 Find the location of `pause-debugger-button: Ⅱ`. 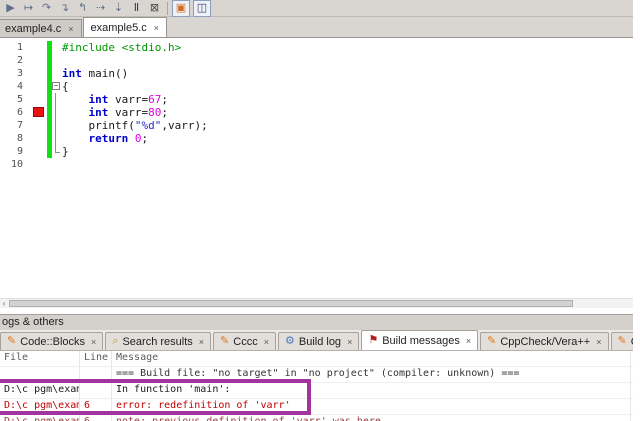

pause-debugger-button: Ⅱ is located at coordinates (136, 8).